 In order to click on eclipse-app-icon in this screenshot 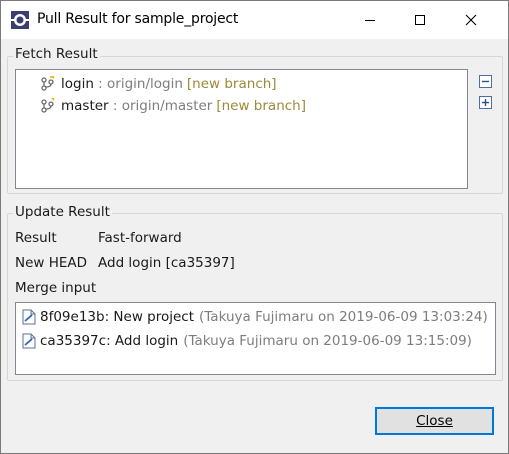, I will do `click(20, 20)`.